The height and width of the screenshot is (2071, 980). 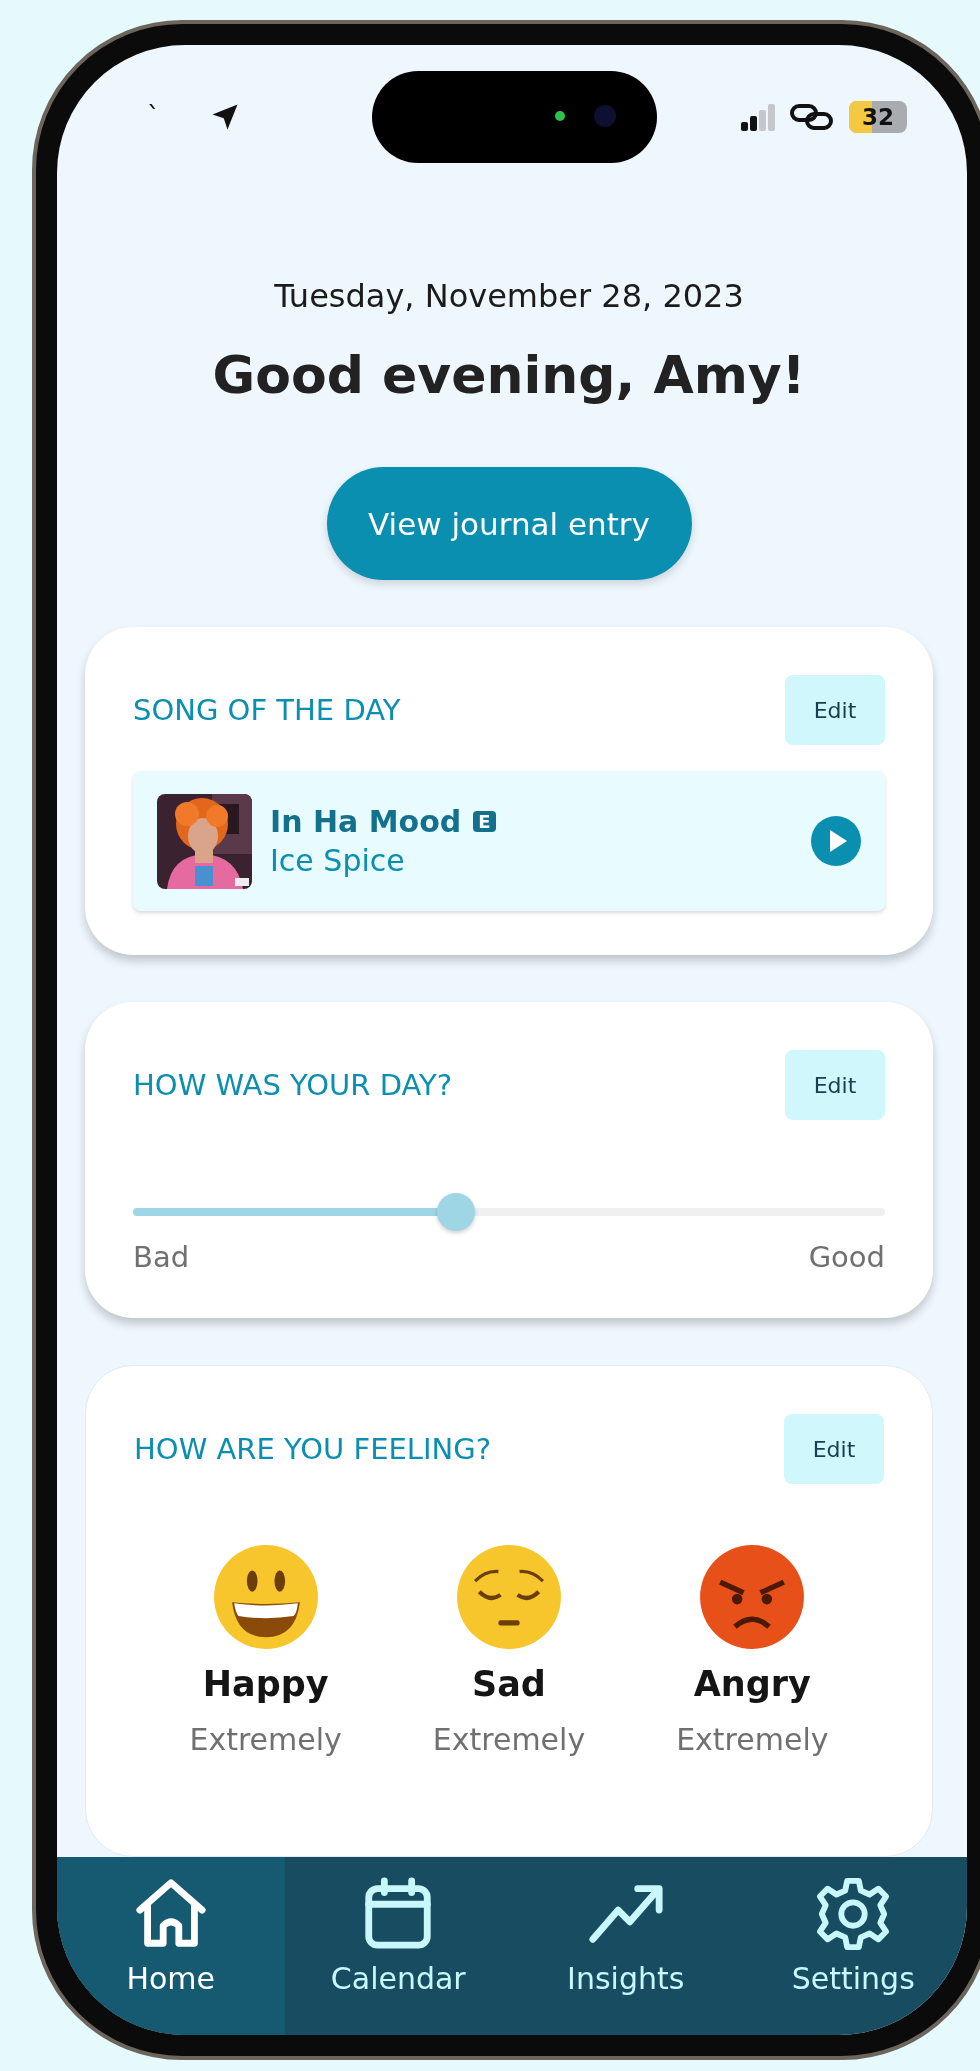 What do you see at coordinates (509, 841) in the screenshot?
I see `song-row: In Ha Mood E Ice Spice` at bounding box center [509, 841].